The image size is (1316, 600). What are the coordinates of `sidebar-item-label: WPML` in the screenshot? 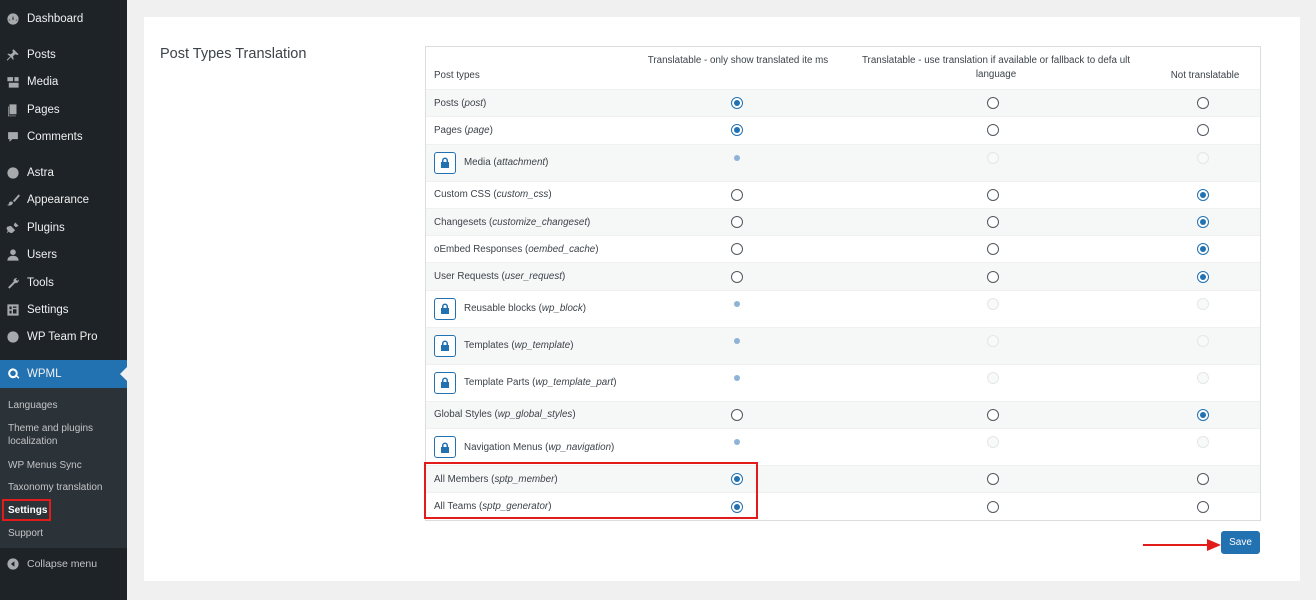 It's located at (44, 374).